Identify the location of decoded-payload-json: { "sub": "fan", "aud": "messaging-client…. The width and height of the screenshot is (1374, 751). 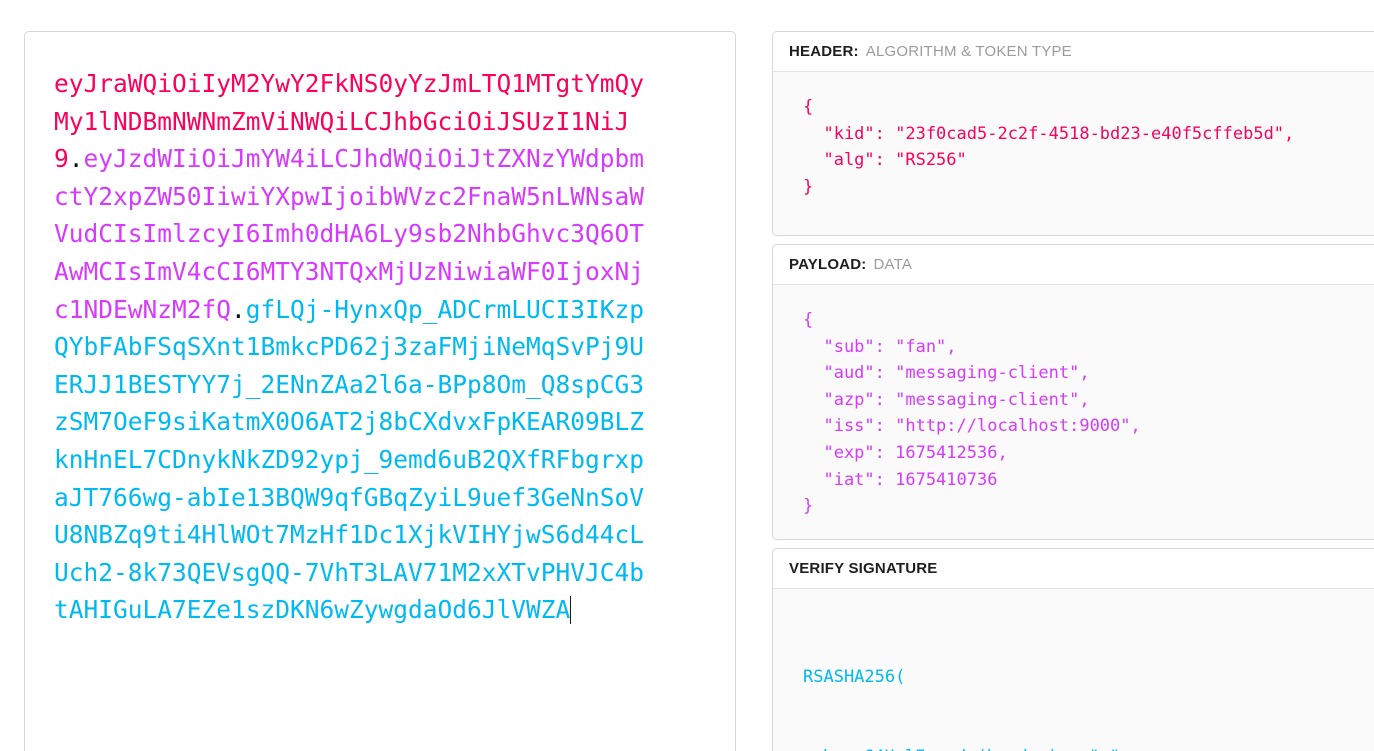
(1073, 412).